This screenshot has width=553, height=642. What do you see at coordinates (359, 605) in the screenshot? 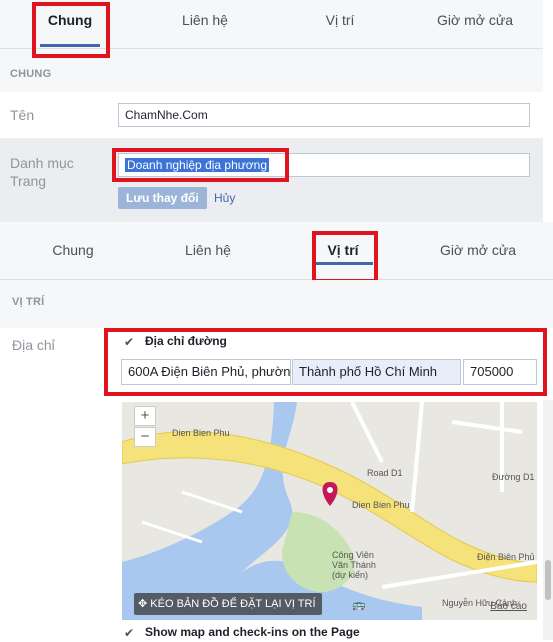
I see `bus-icon: 🚌` at bounding box center [359, 605].